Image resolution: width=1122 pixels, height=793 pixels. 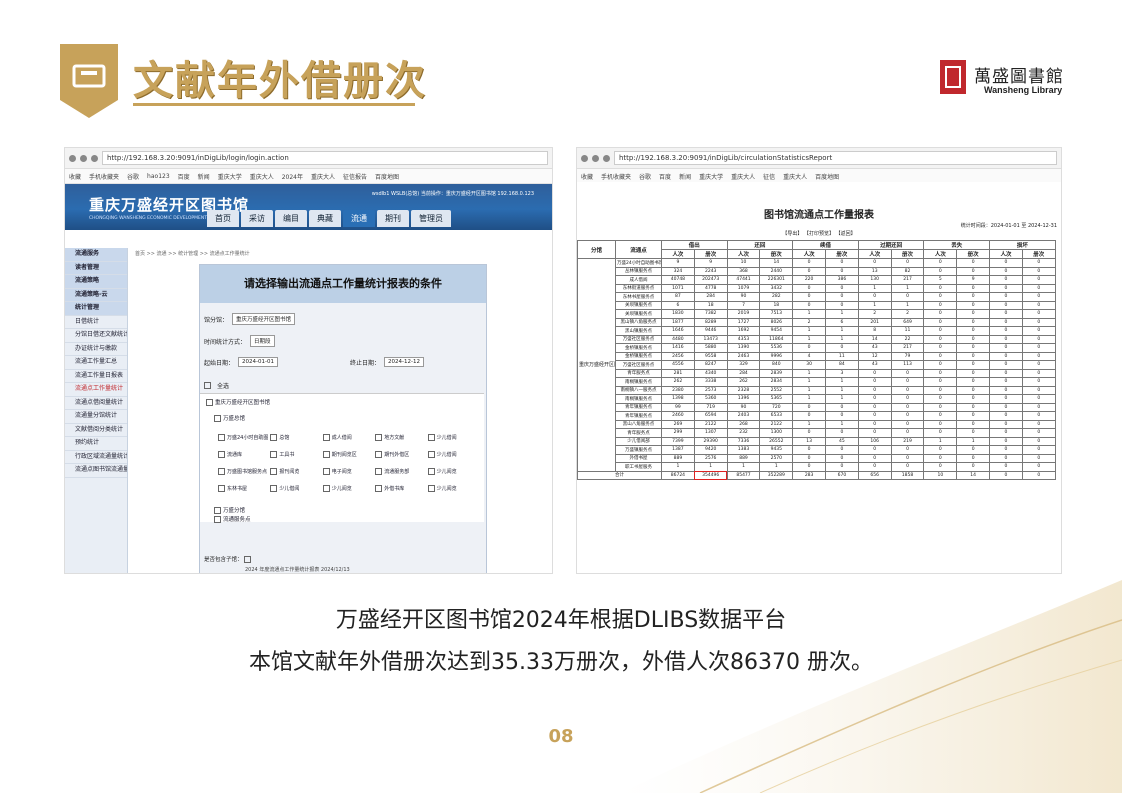 I want to click on select-all-checkbox, so click(x=207, y=385).